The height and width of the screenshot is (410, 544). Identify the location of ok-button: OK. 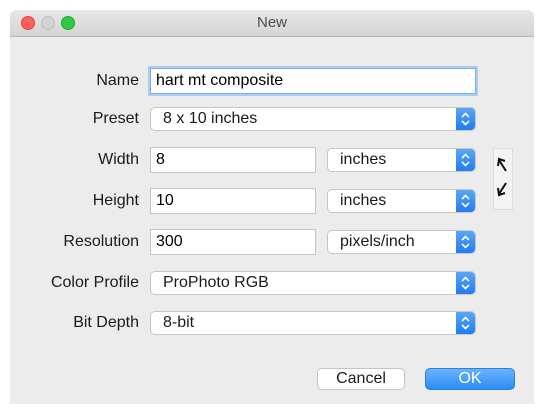
(470, 379).